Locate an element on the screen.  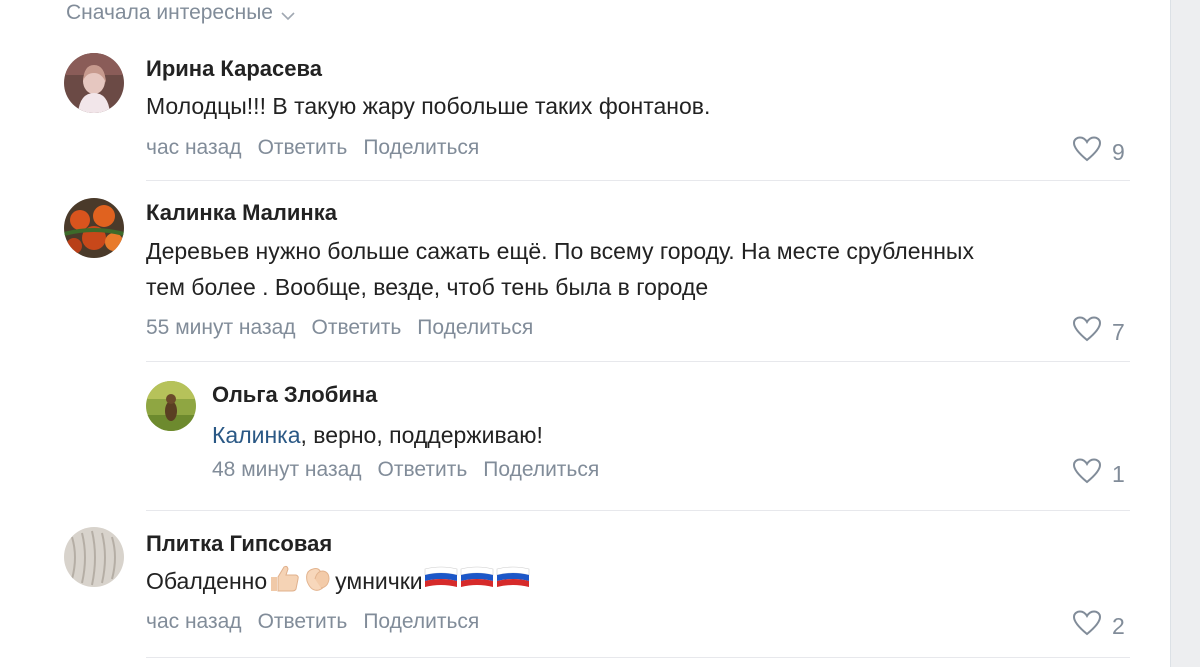
like-count: 2 is located at coordinates (1118, 625).